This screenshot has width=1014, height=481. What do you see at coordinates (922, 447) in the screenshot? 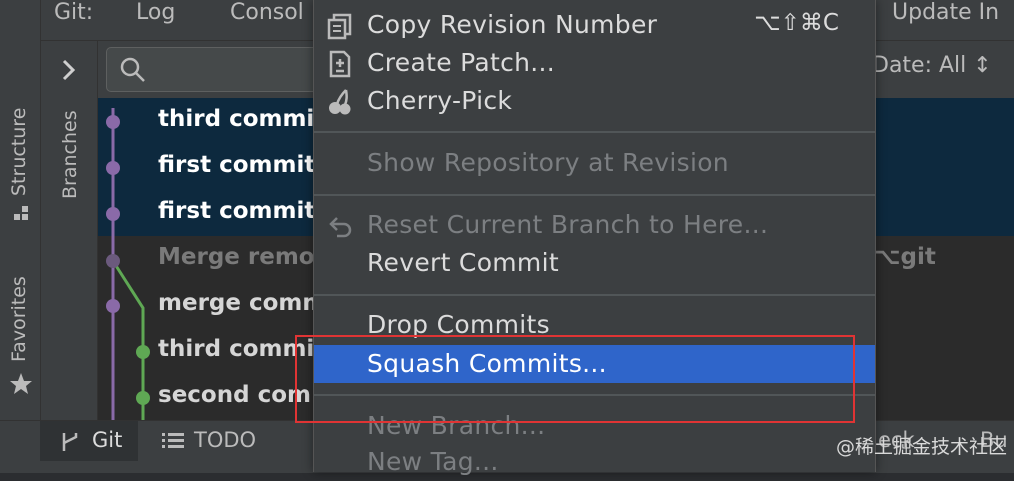
I see `watermark: @稀土掘金技术社区` at bounding box center [922, 447].